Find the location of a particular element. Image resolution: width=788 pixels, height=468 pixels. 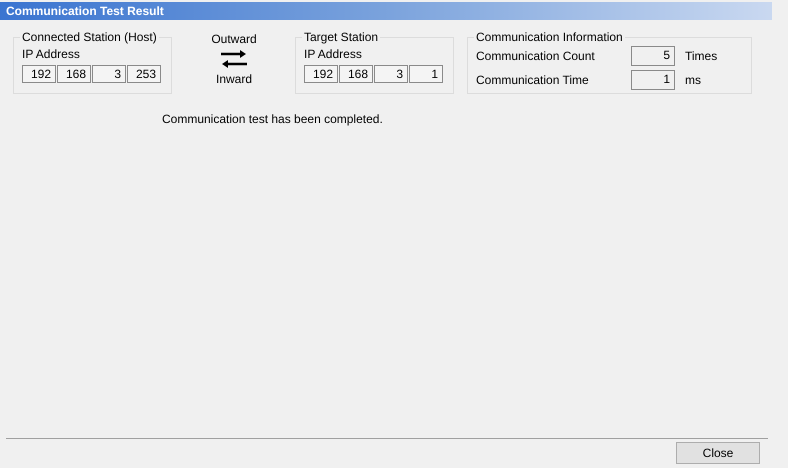

status-message: Communication test has been completed. is located at coordinates (273, 119).